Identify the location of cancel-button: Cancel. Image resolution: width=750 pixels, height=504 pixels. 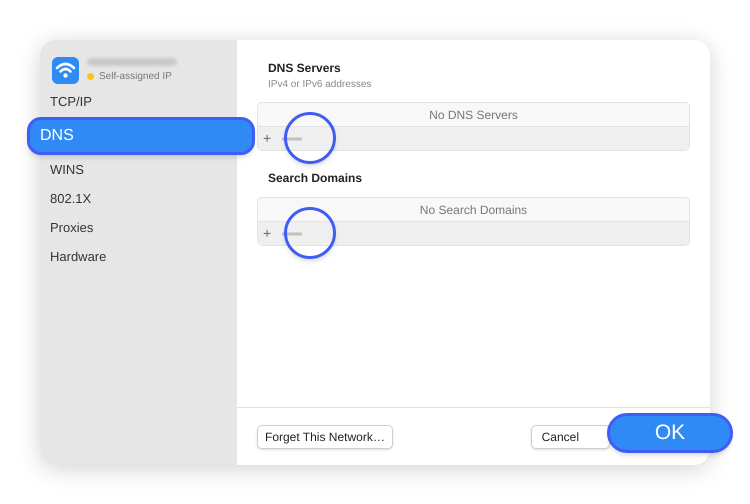
(570, 436).